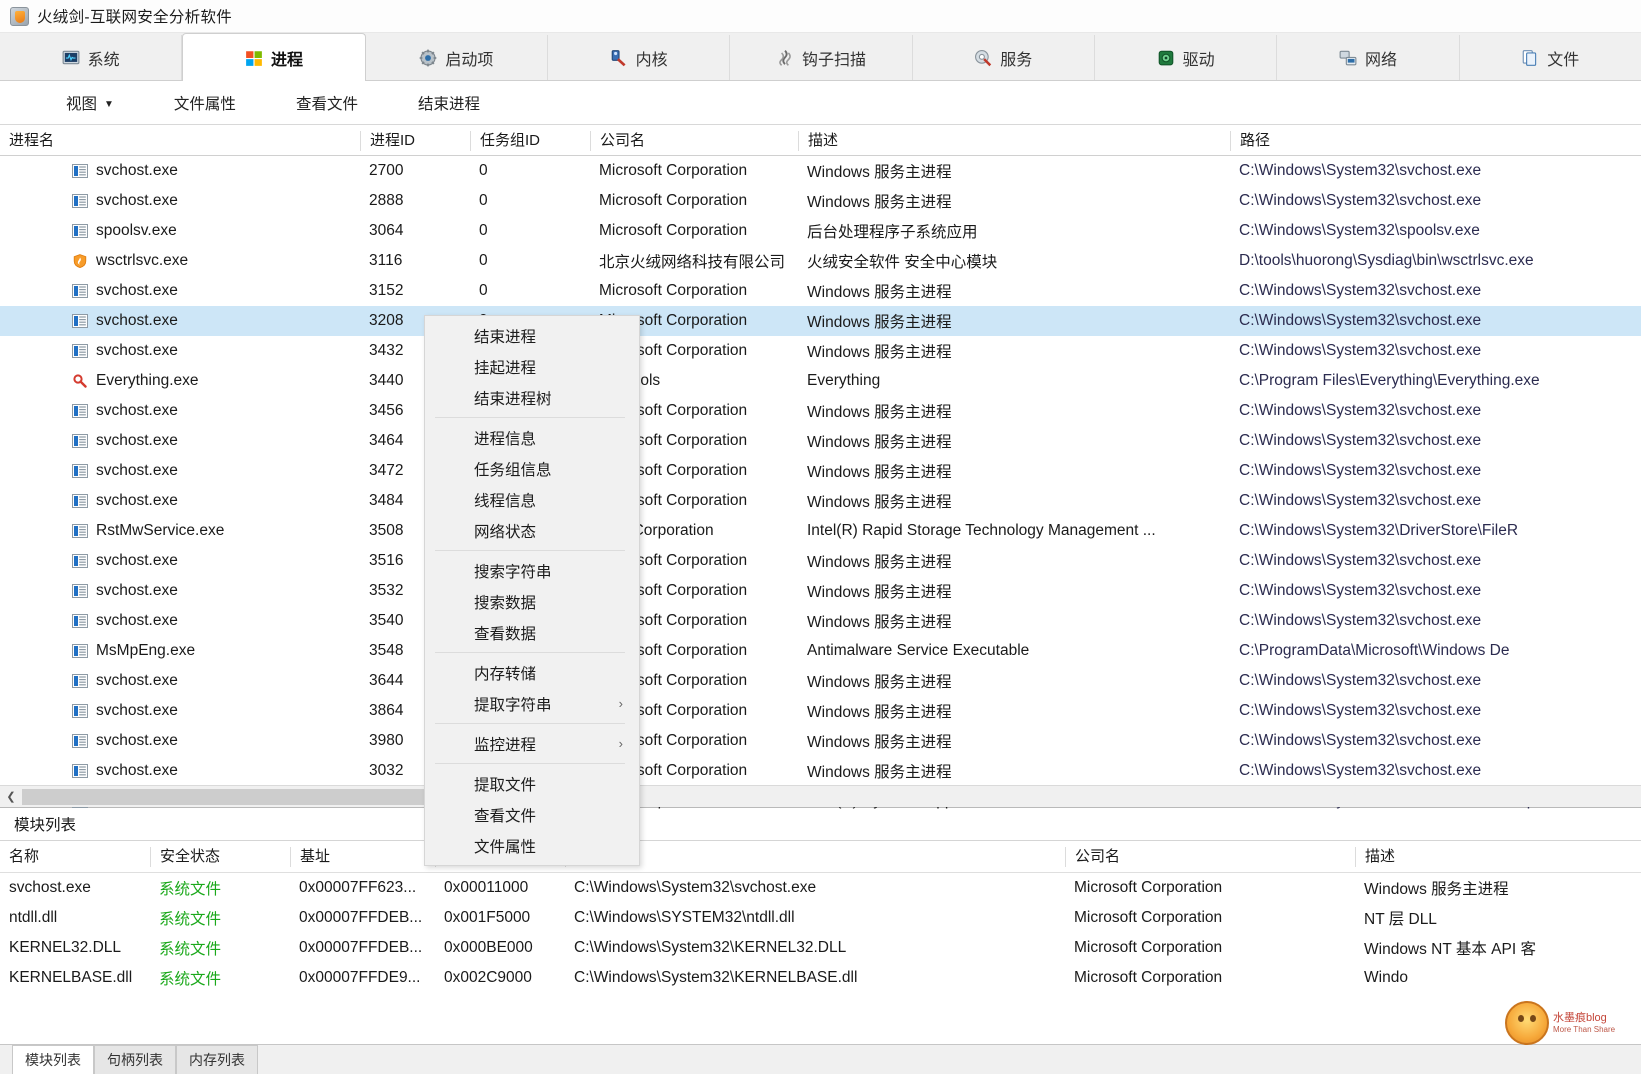  Describe the element at coordinates (505, 634) in the screenshot. I see `menu-item-label: 查看数据` at that location.